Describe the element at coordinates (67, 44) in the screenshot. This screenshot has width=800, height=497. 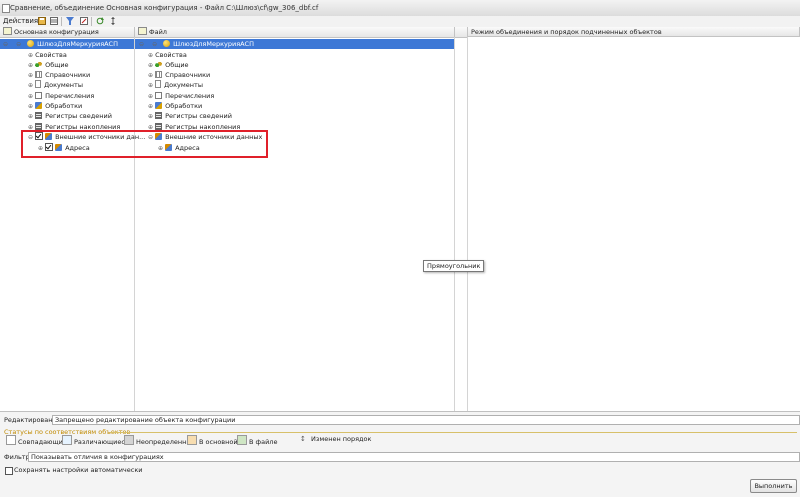
I see `tree-root-left: ⊖ ⊖ ШлюзДляМеркурияАСП` at that location.